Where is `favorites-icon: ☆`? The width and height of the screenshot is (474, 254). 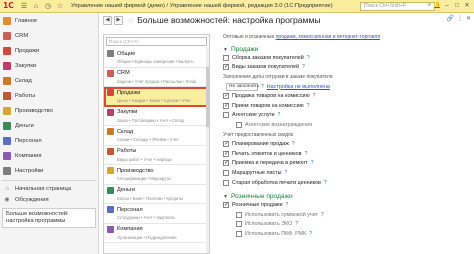
favorites-icon: ☆ is located at coordinates (60, 6).